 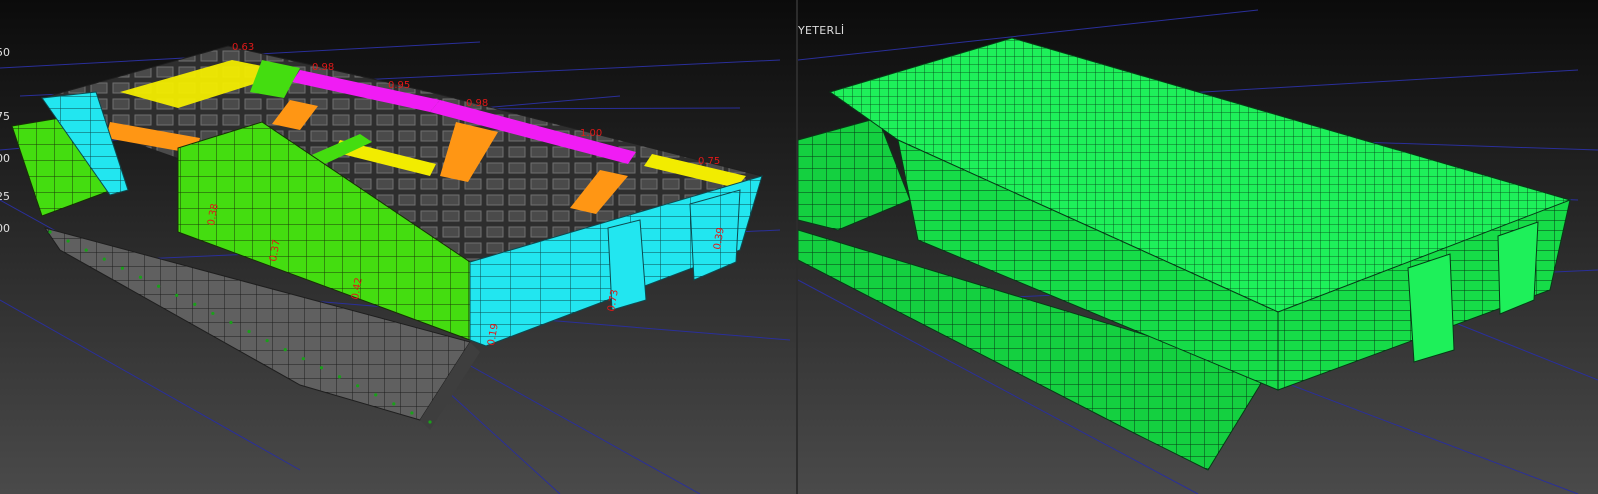 I want to click on ratio-label: 1.00, so click(x=591, y=133).